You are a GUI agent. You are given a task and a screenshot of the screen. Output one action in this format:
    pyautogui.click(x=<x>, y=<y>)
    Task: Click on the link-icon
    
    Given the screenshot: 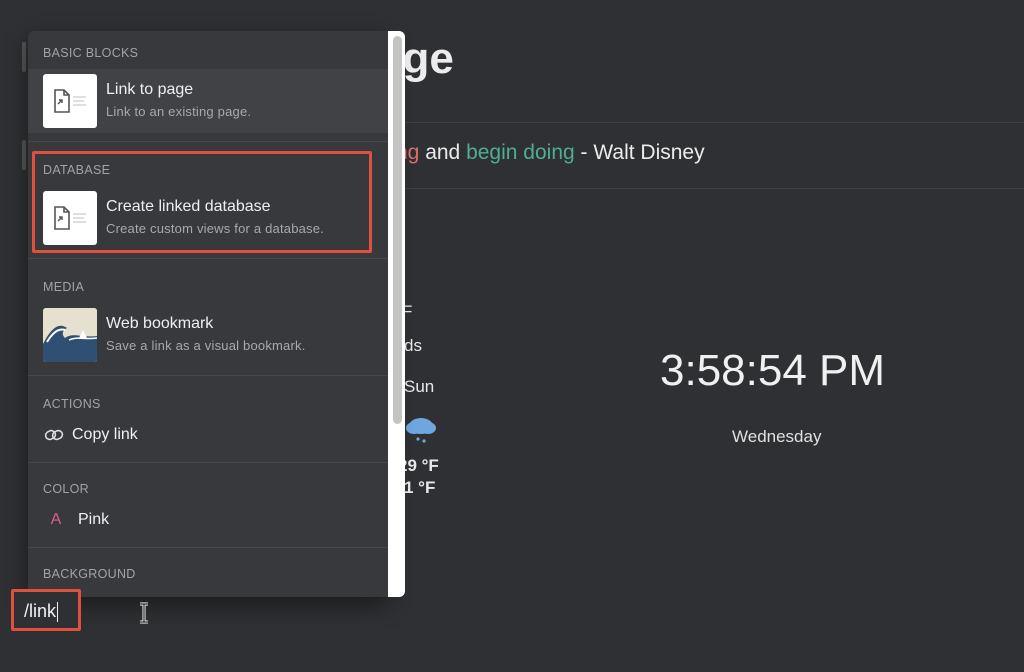 What is the action you would take?
    pyautogui.click(x=54, y=435)
    